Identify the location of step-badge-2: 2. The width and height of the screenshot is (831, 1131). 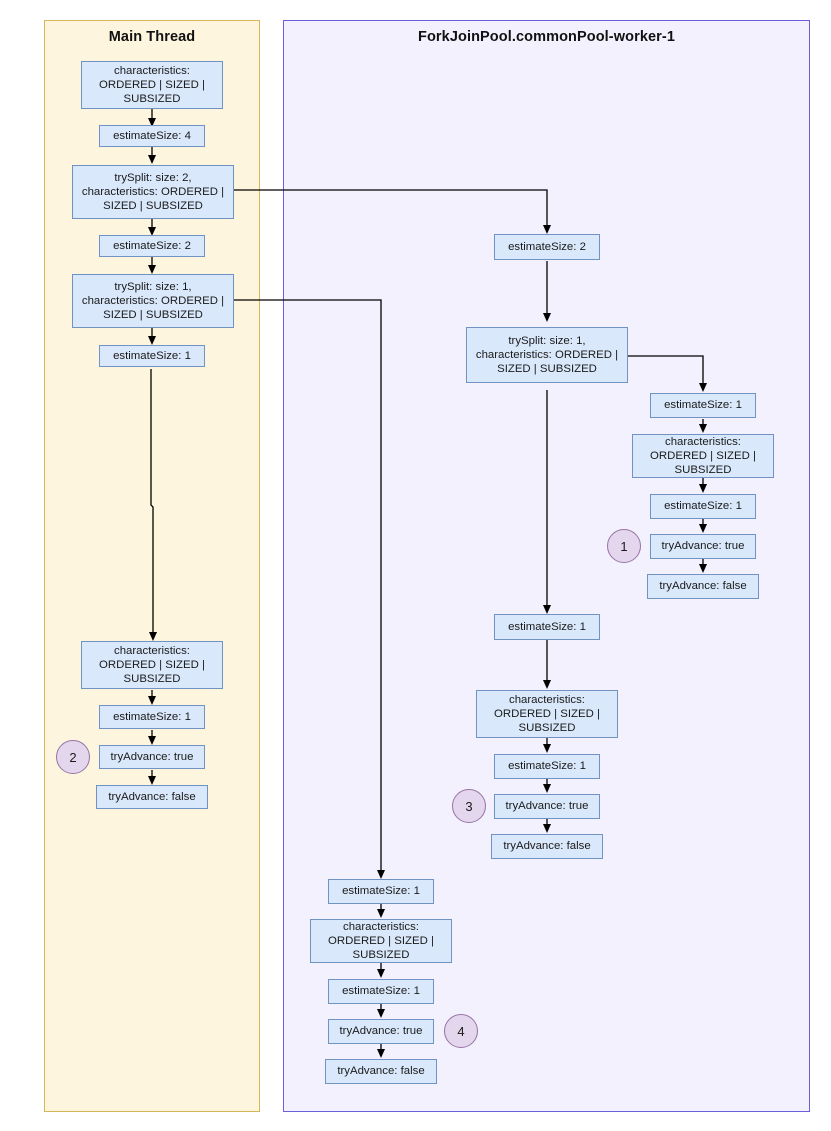
(73, 757).